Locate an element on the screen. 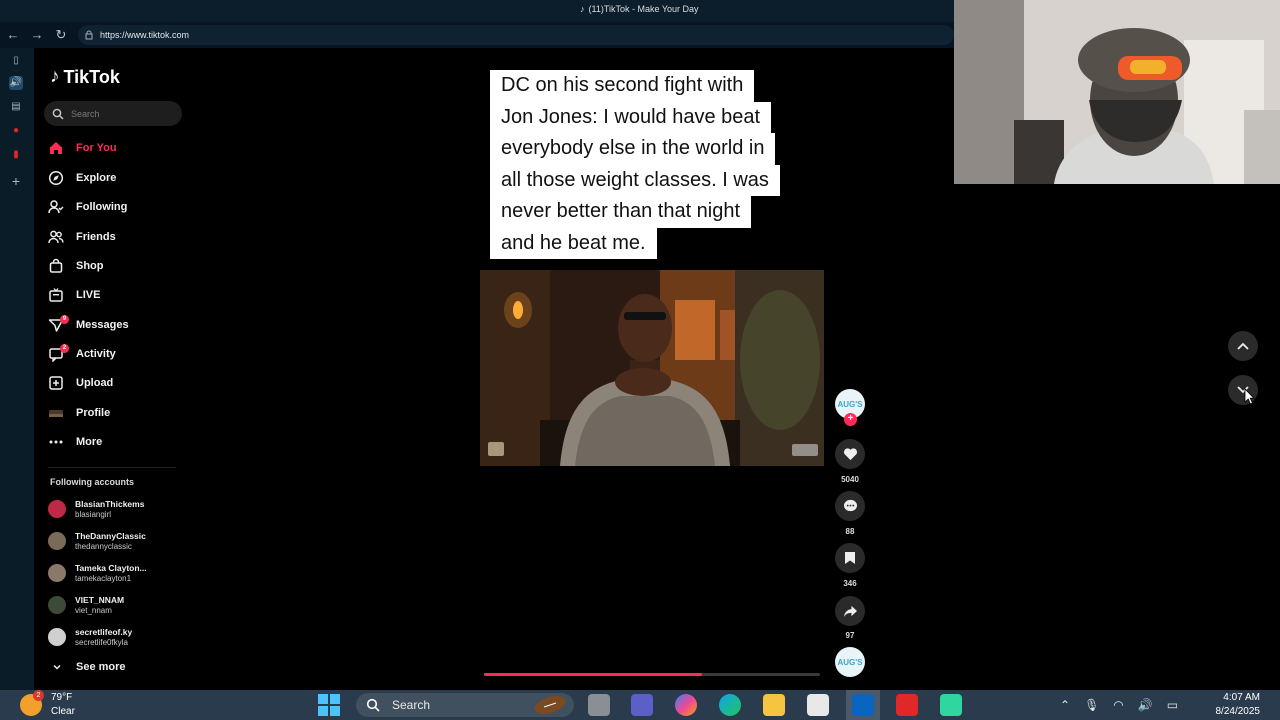 This screenshot has height=720, width=1280. follow-plus-icon: + is located at coordinates (850, 419).